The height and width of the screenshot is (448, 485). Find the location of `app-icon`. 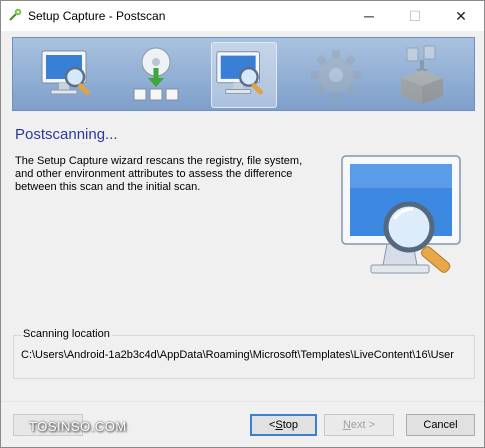

app-icon is located at coordinates (15, 14).